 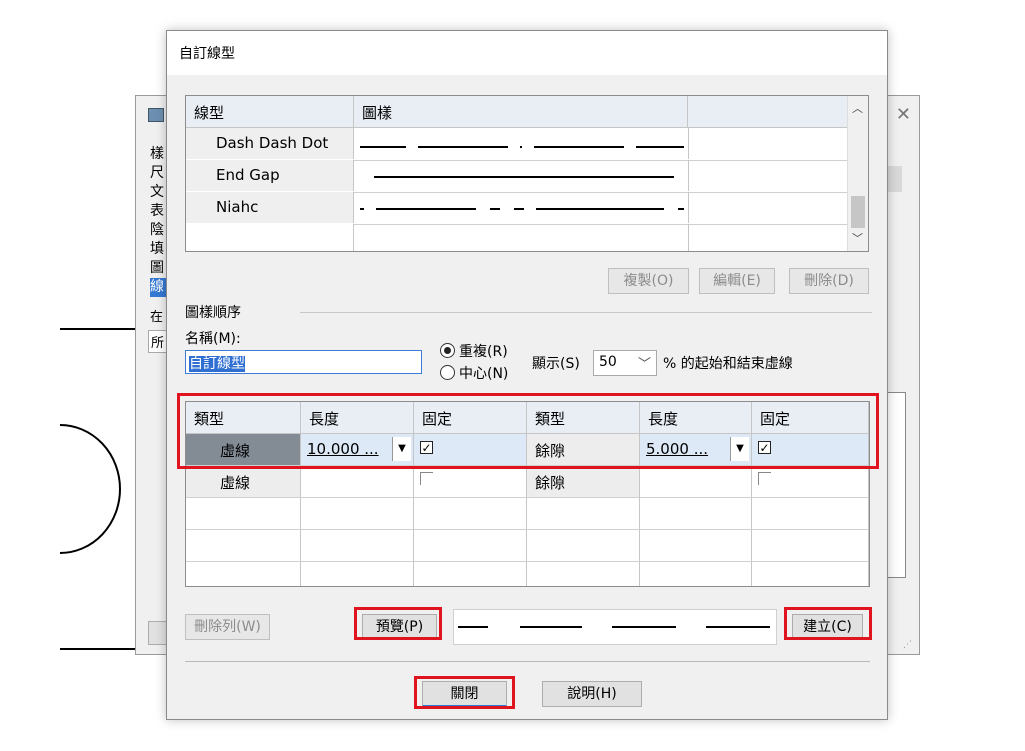 What do you see at coordinates (447, 372) in the screenshot?
I see `center-radio` at bounding box center [447, 372].